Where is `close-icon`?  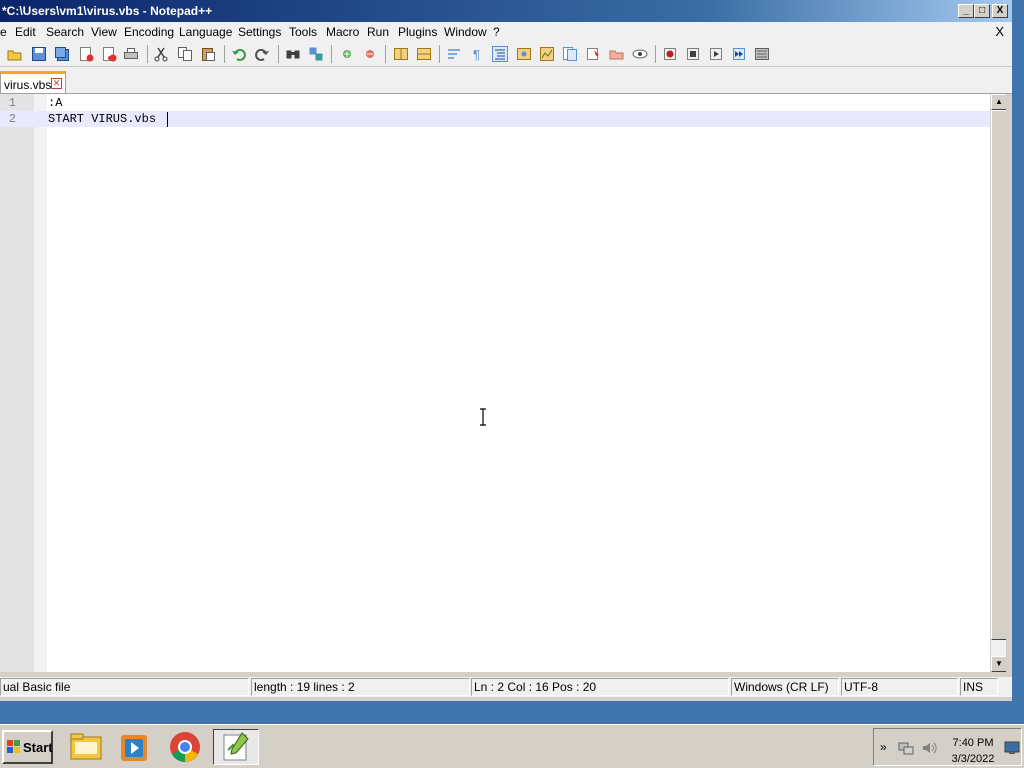
close-icon is located at coordinates (86, 54).